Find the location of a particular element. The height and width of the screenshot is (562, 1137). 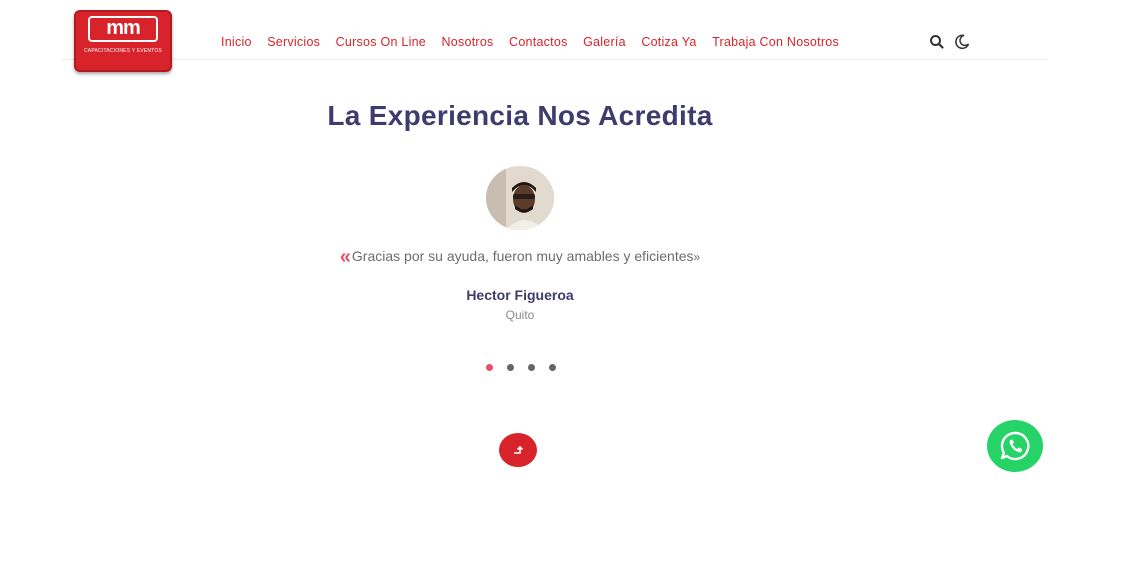

nav-item-servicios: Servicios is located at coordinates (293, 42).